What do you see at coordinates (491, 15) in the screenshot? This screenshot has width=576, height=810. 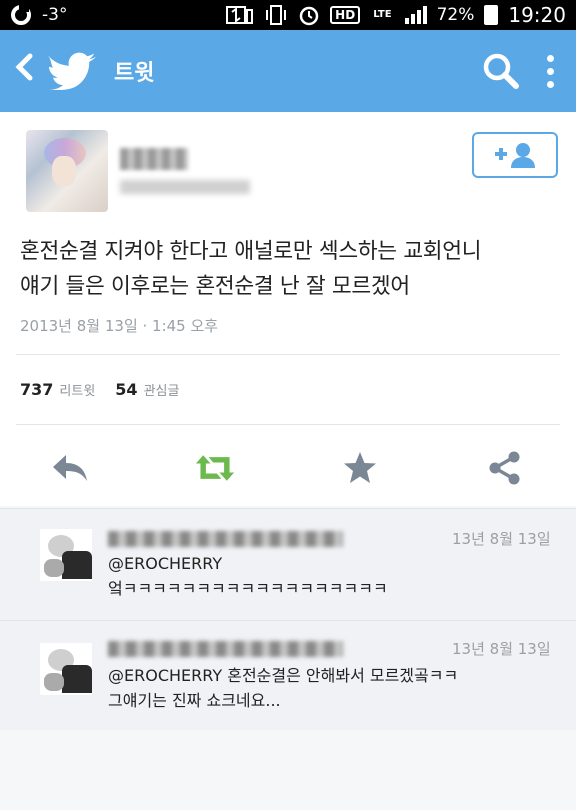 I see `battery-icon` at bounding box center [491, 15].